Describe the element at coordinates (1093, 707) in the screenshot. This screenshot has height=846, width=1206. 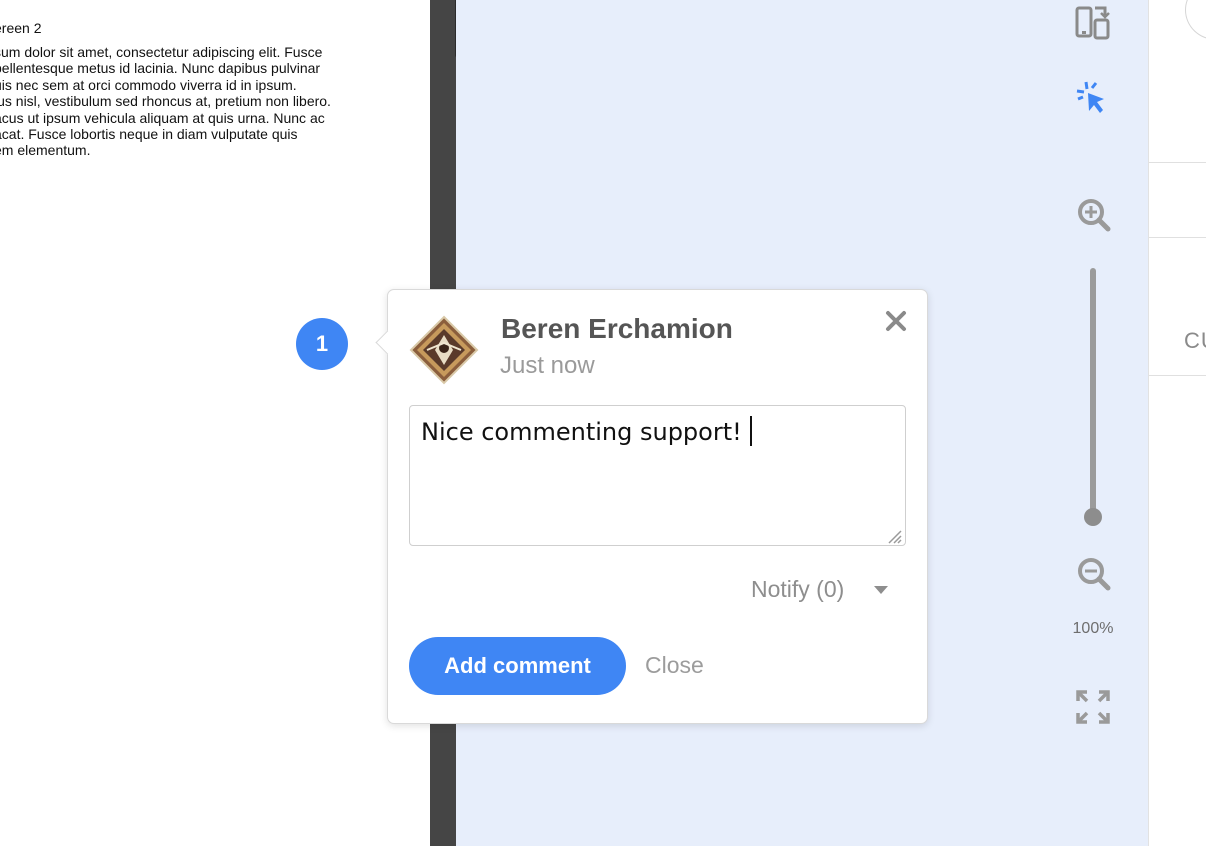
I see `fit-screen-icon` at that location.